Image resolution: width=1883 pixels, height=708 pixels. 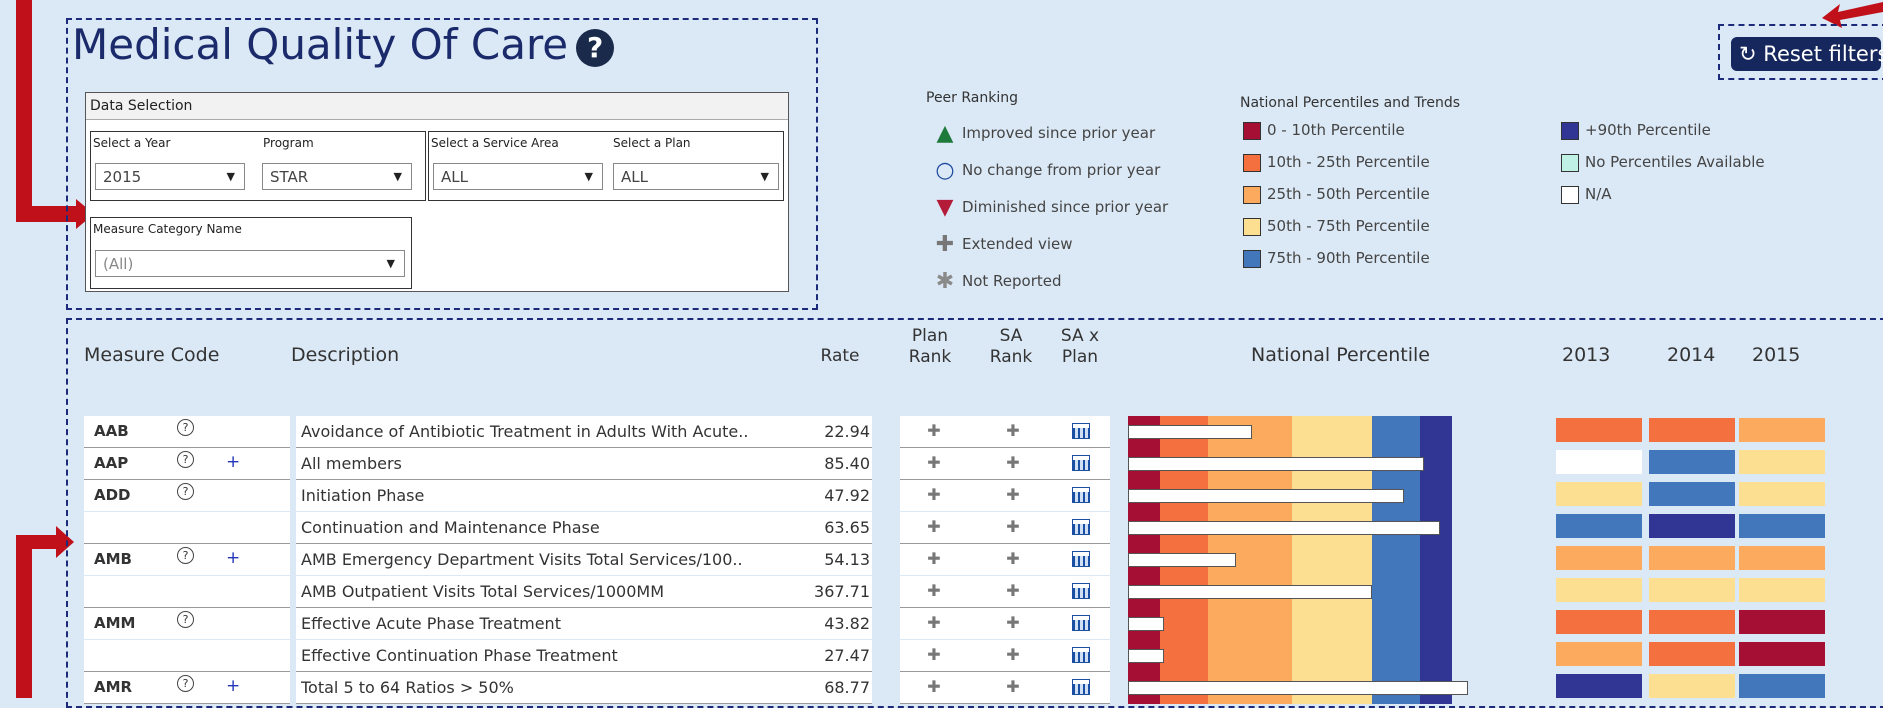 I want to click on col-header-rate: Rate, so click(x=840, y=356).